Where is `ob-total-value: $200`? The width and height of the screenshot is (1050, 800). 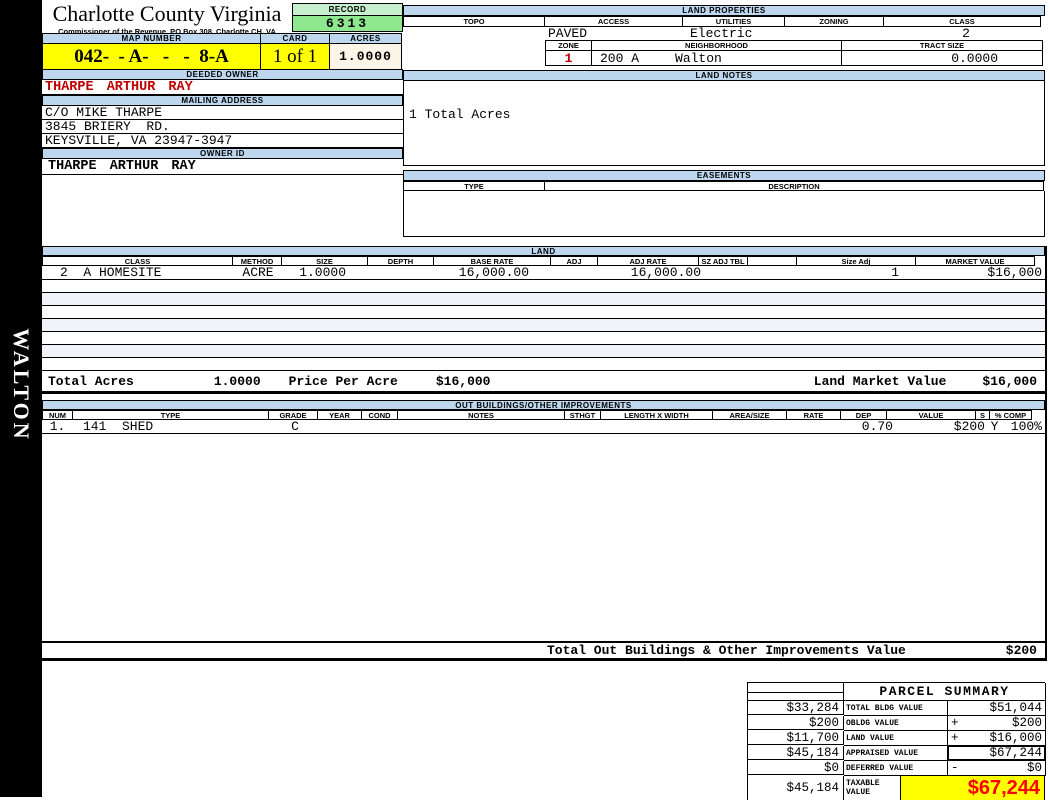 ob-total-value: $200 is located at coordinates (1021, 650).